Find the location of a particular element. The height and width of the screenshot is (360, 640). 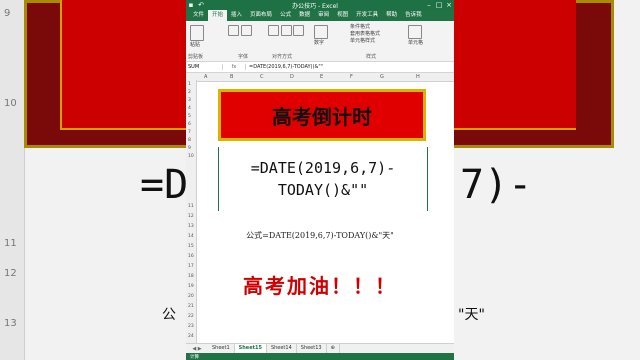

formula-note: 公式=DATE(2019,6,7)-TODAY()&"天" is located at coordinates (320, 235).